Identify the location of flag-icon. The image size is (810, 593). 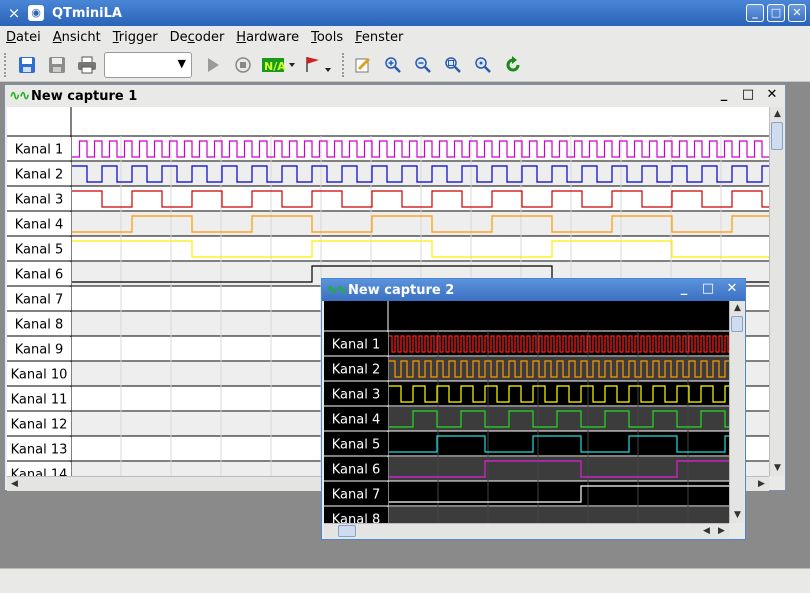
(319, 65).